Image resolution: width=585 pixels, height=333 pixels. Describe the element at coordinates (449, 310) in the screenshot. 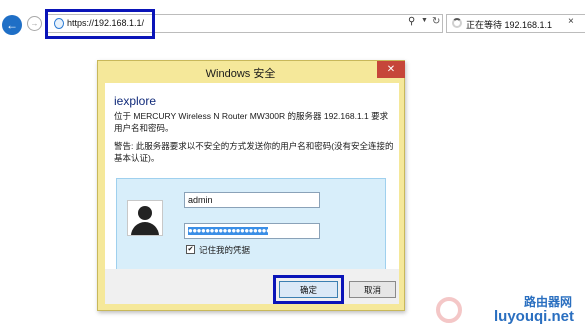

I see `watermark-logo` at that location.